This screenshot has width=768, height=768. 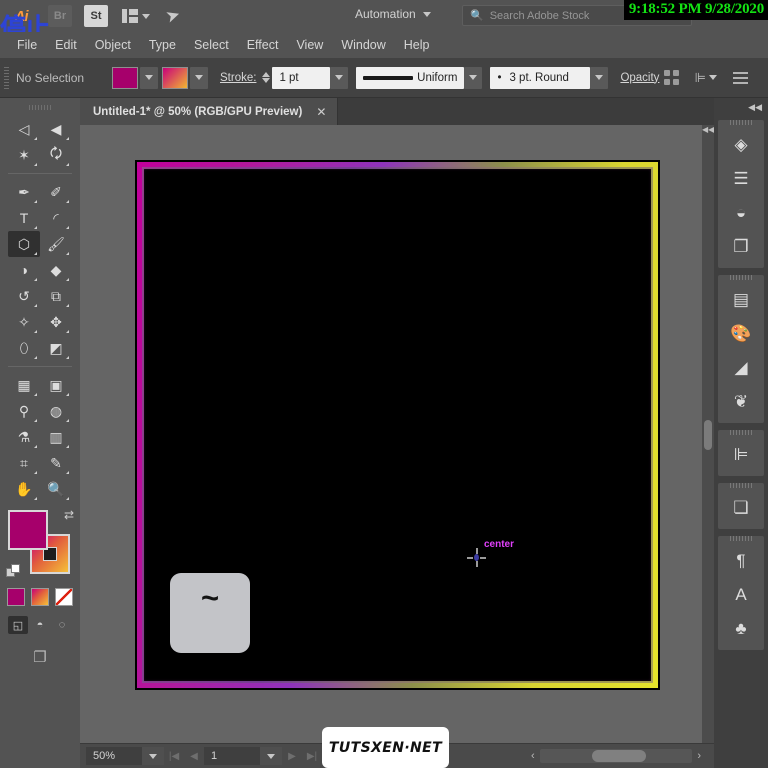 I want to click on scrollbar-track, so click(x=616, y=756).